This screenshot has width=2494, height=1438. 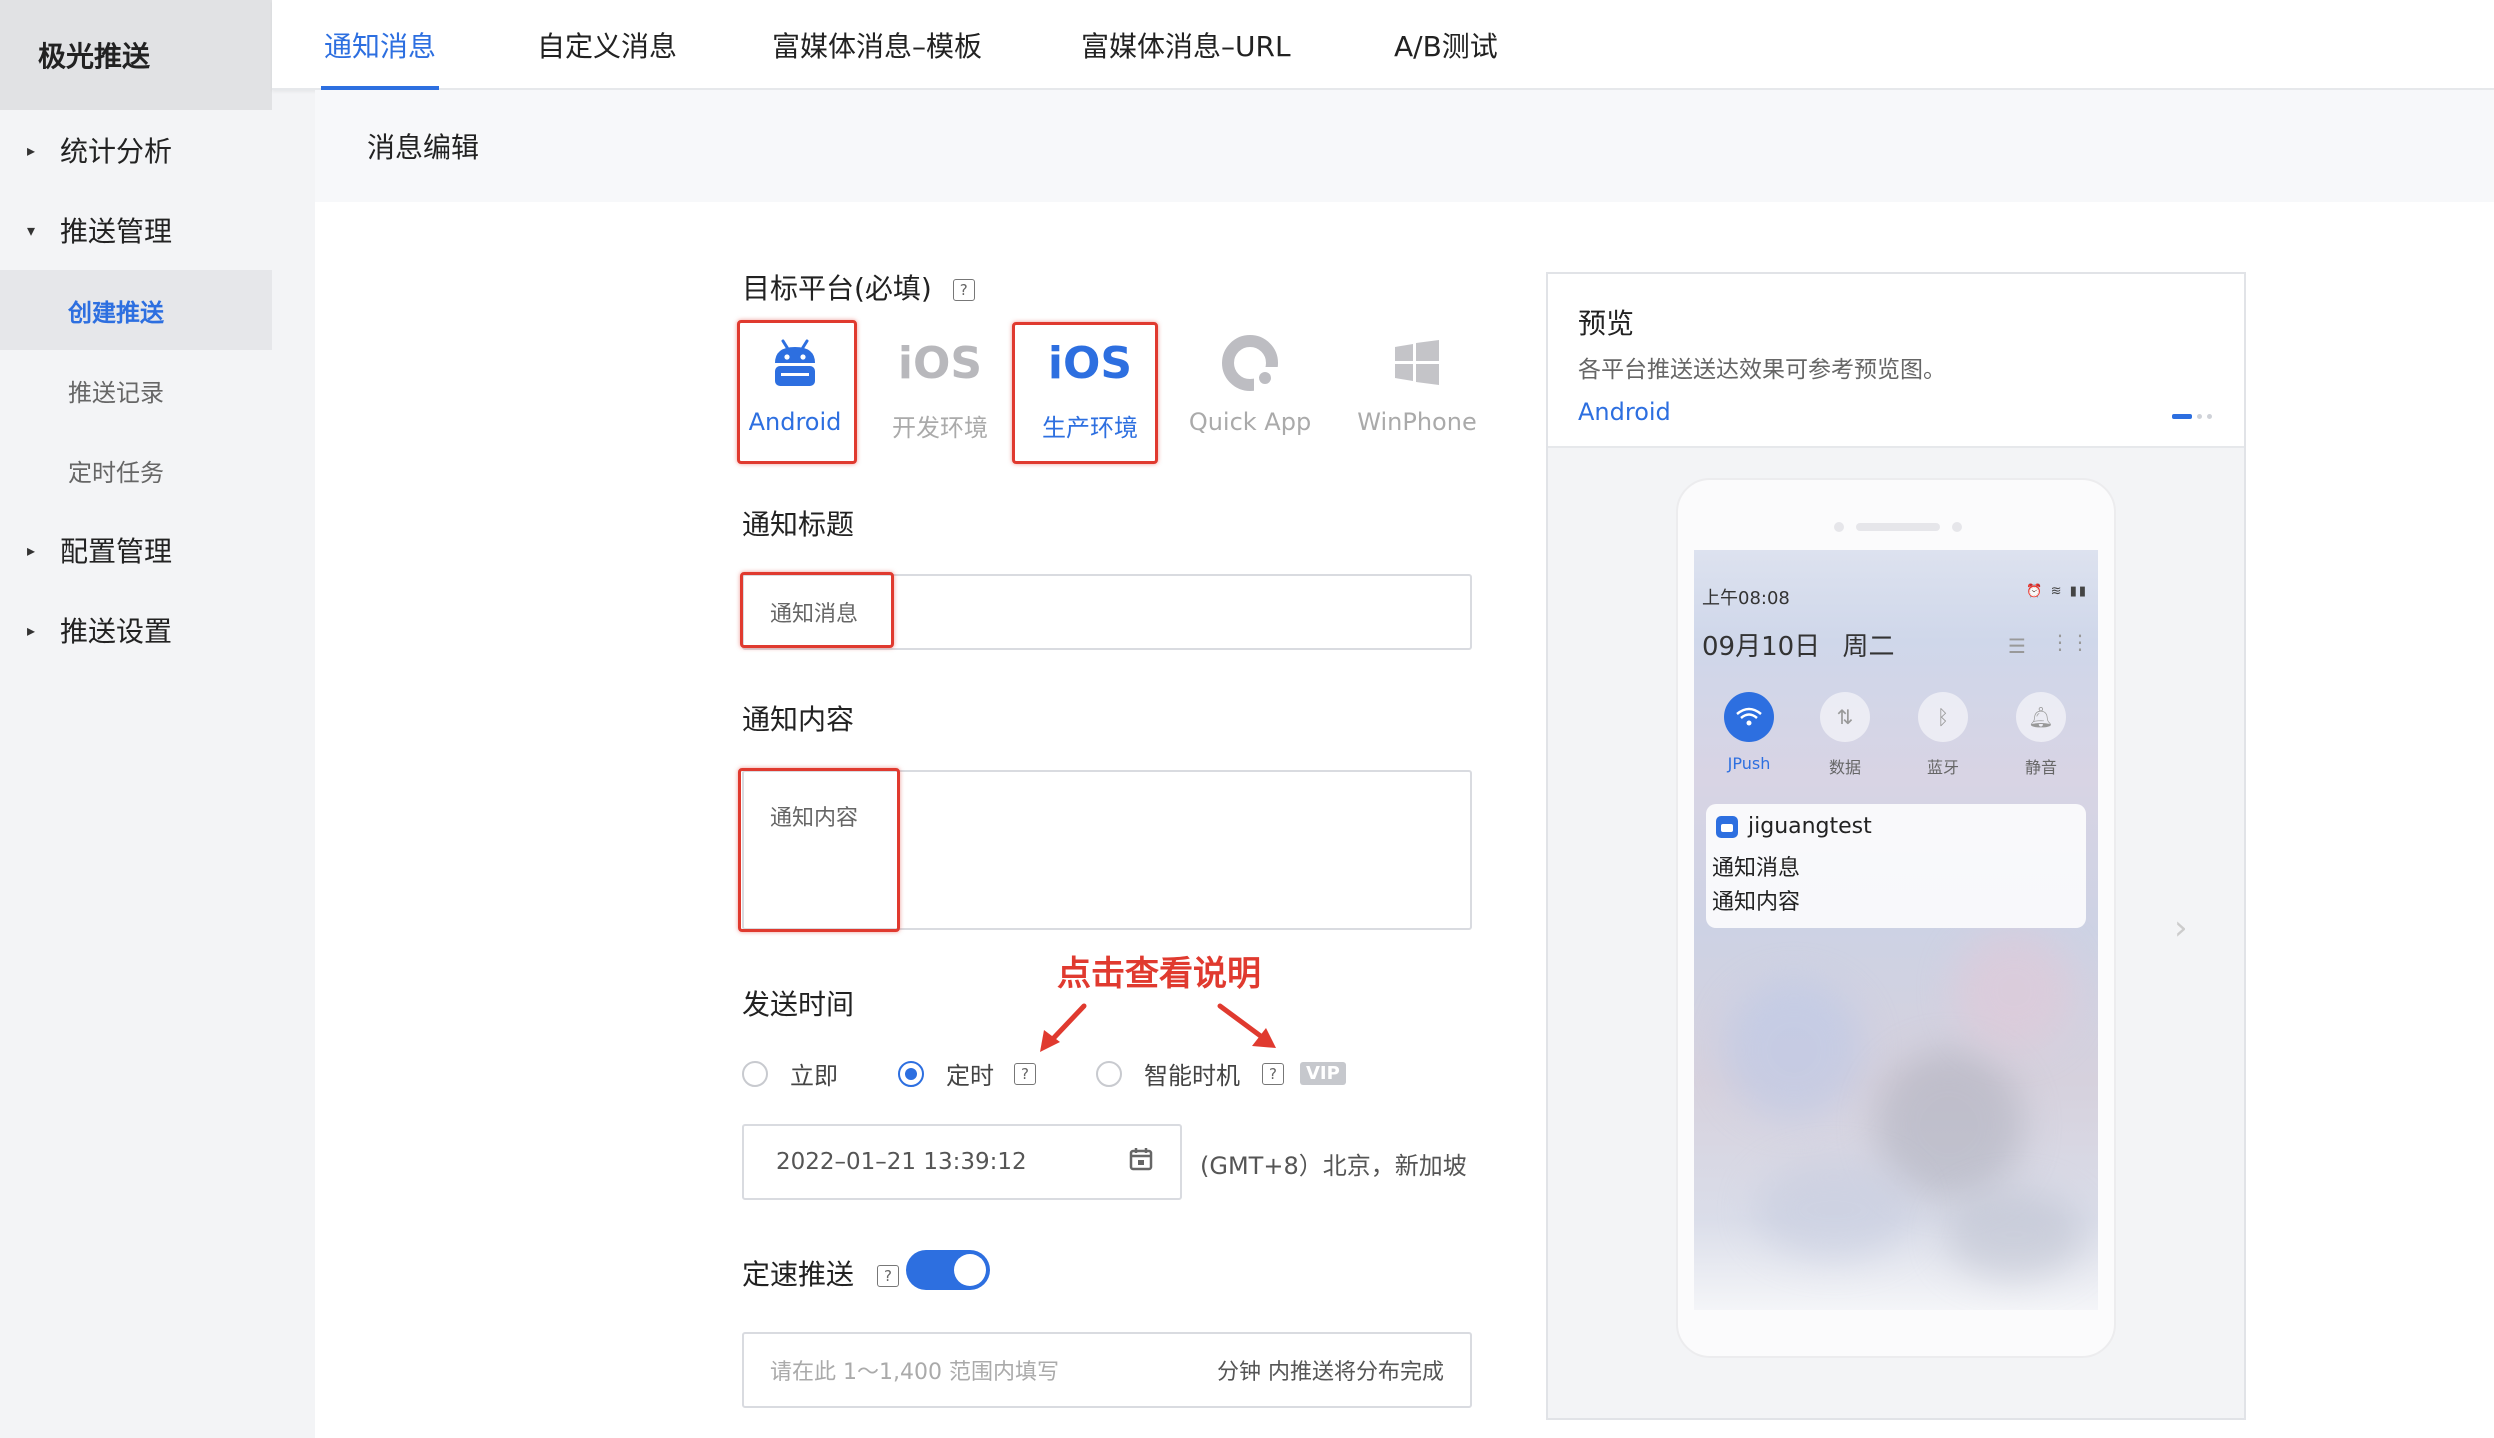 I want to click on sidebar-group-label: 配置管理, so click(x=116, y=551).